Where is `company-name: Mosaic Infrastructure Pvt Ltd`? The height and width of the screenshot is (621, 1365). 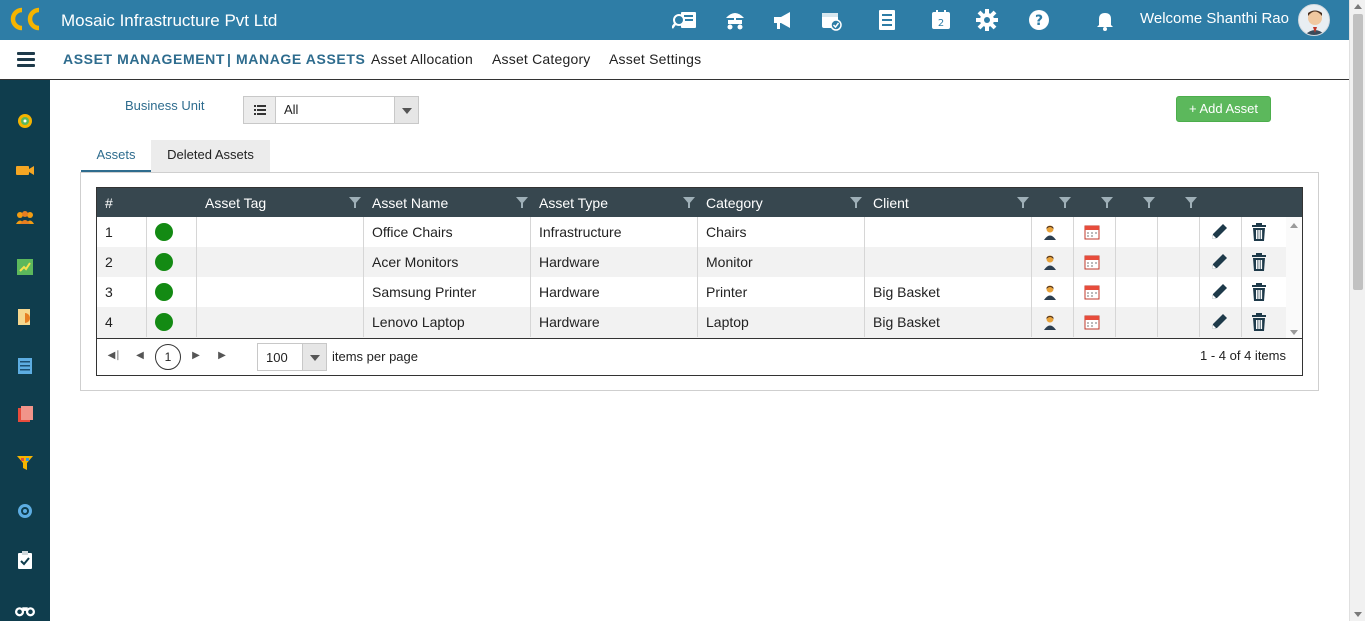
company-name: Mosaic Infrastructure Pvt Ltd is located at coordinates (169, 20).